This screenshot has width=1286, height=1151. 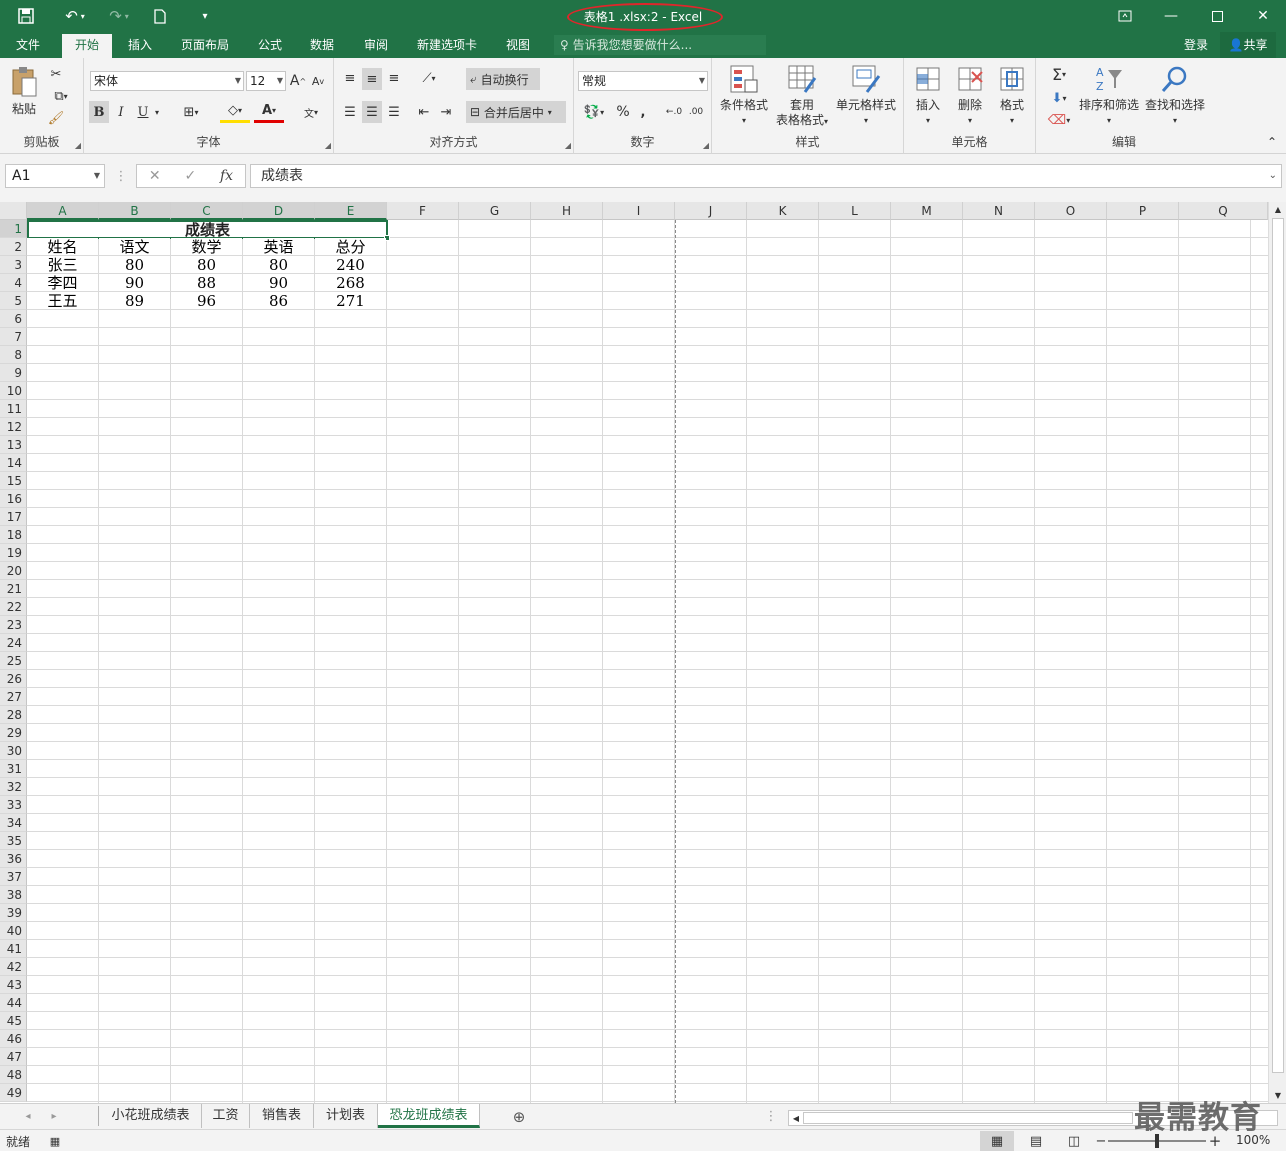 What do you see at coordinates (567, 211) in the screenshot?
I see `column-header: H` at bounding box center [567, 211].